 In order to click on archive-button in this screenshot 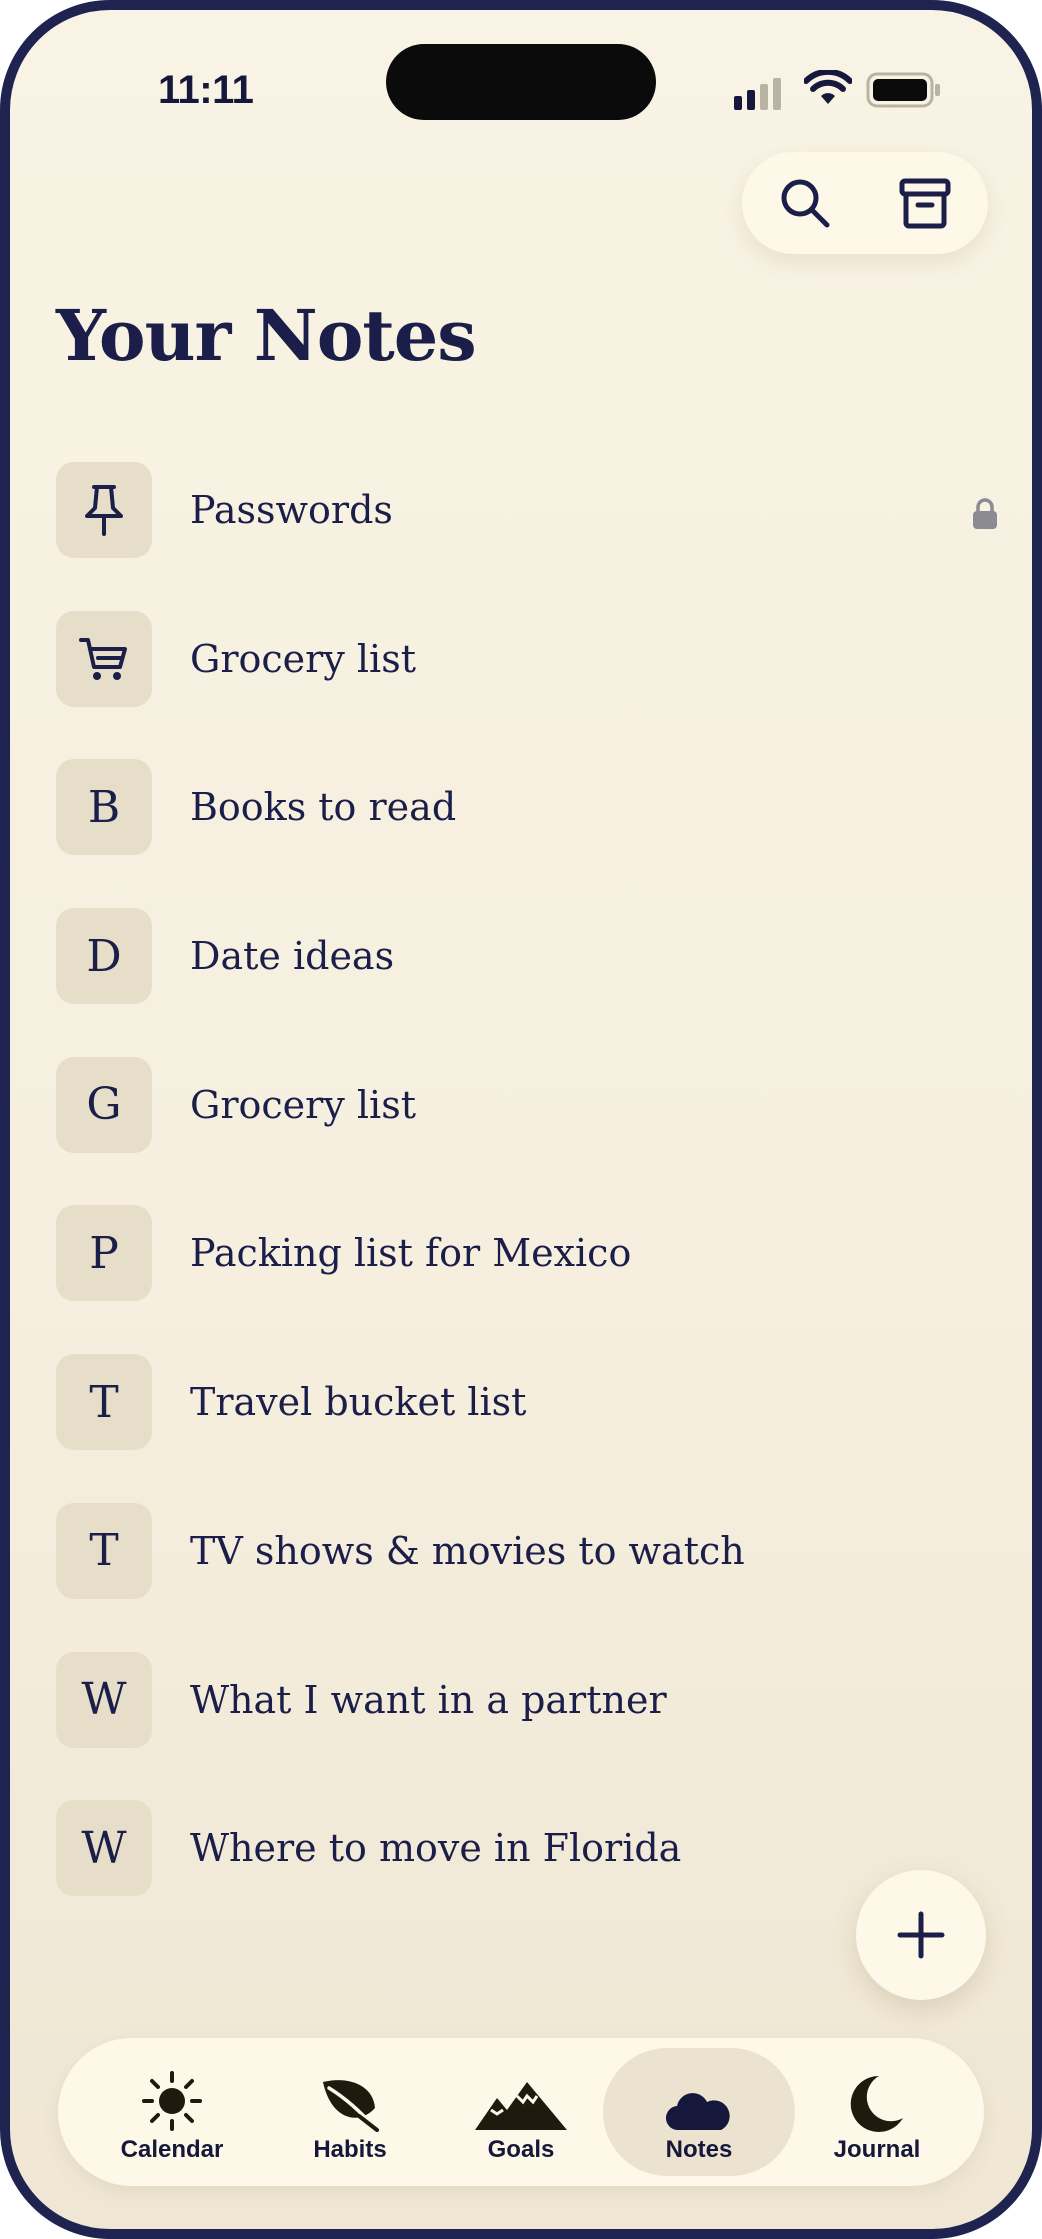, I will do `click(925, 203)`.